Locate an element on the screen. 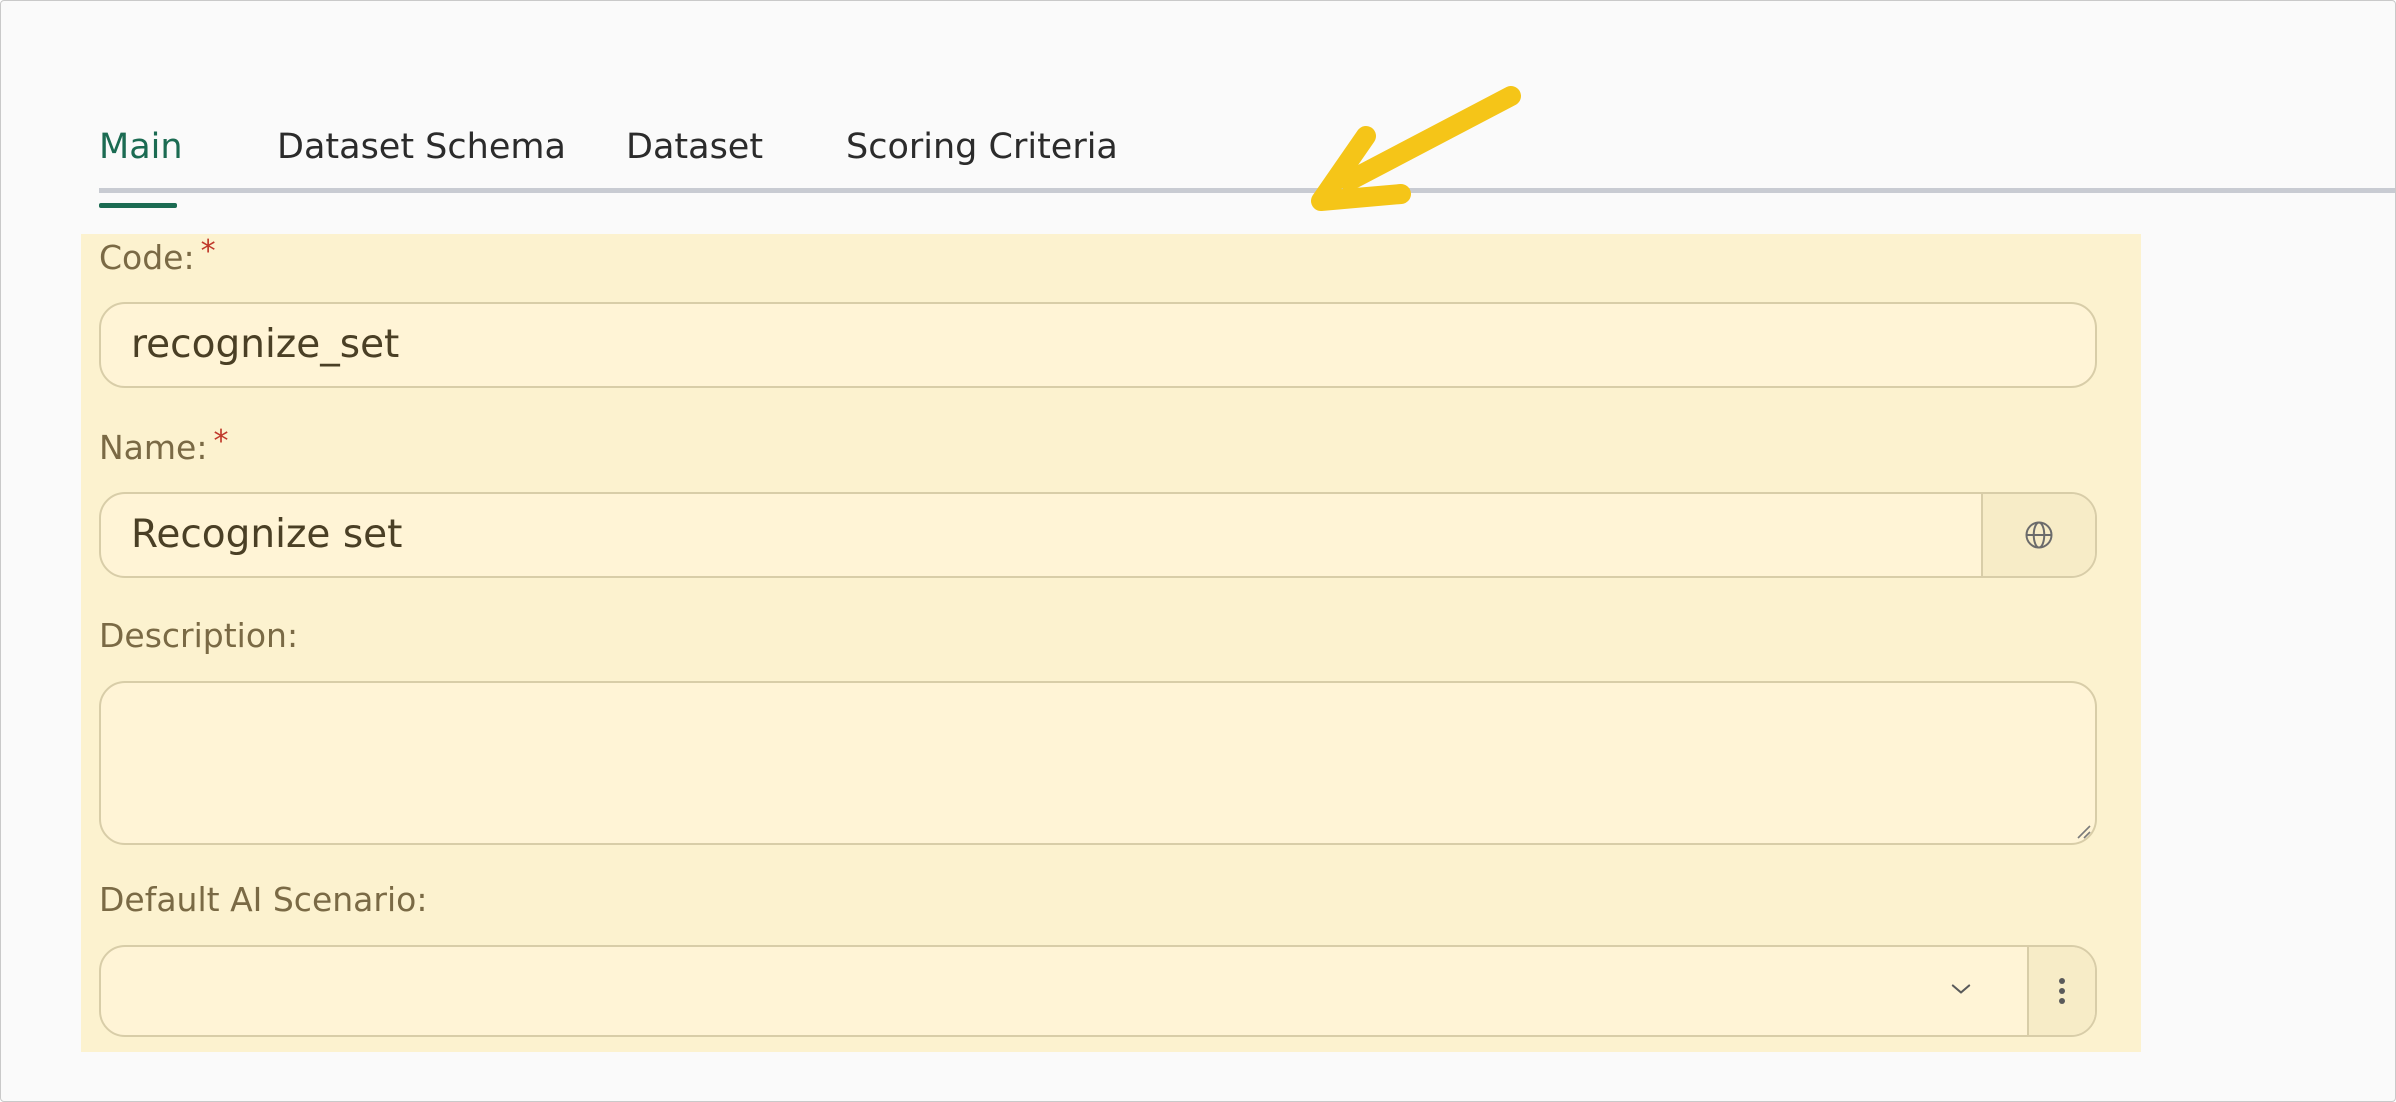 The height and width of the screenshot is (1102, 2396). scenario-more-button is located at coordinates (2061, 991).